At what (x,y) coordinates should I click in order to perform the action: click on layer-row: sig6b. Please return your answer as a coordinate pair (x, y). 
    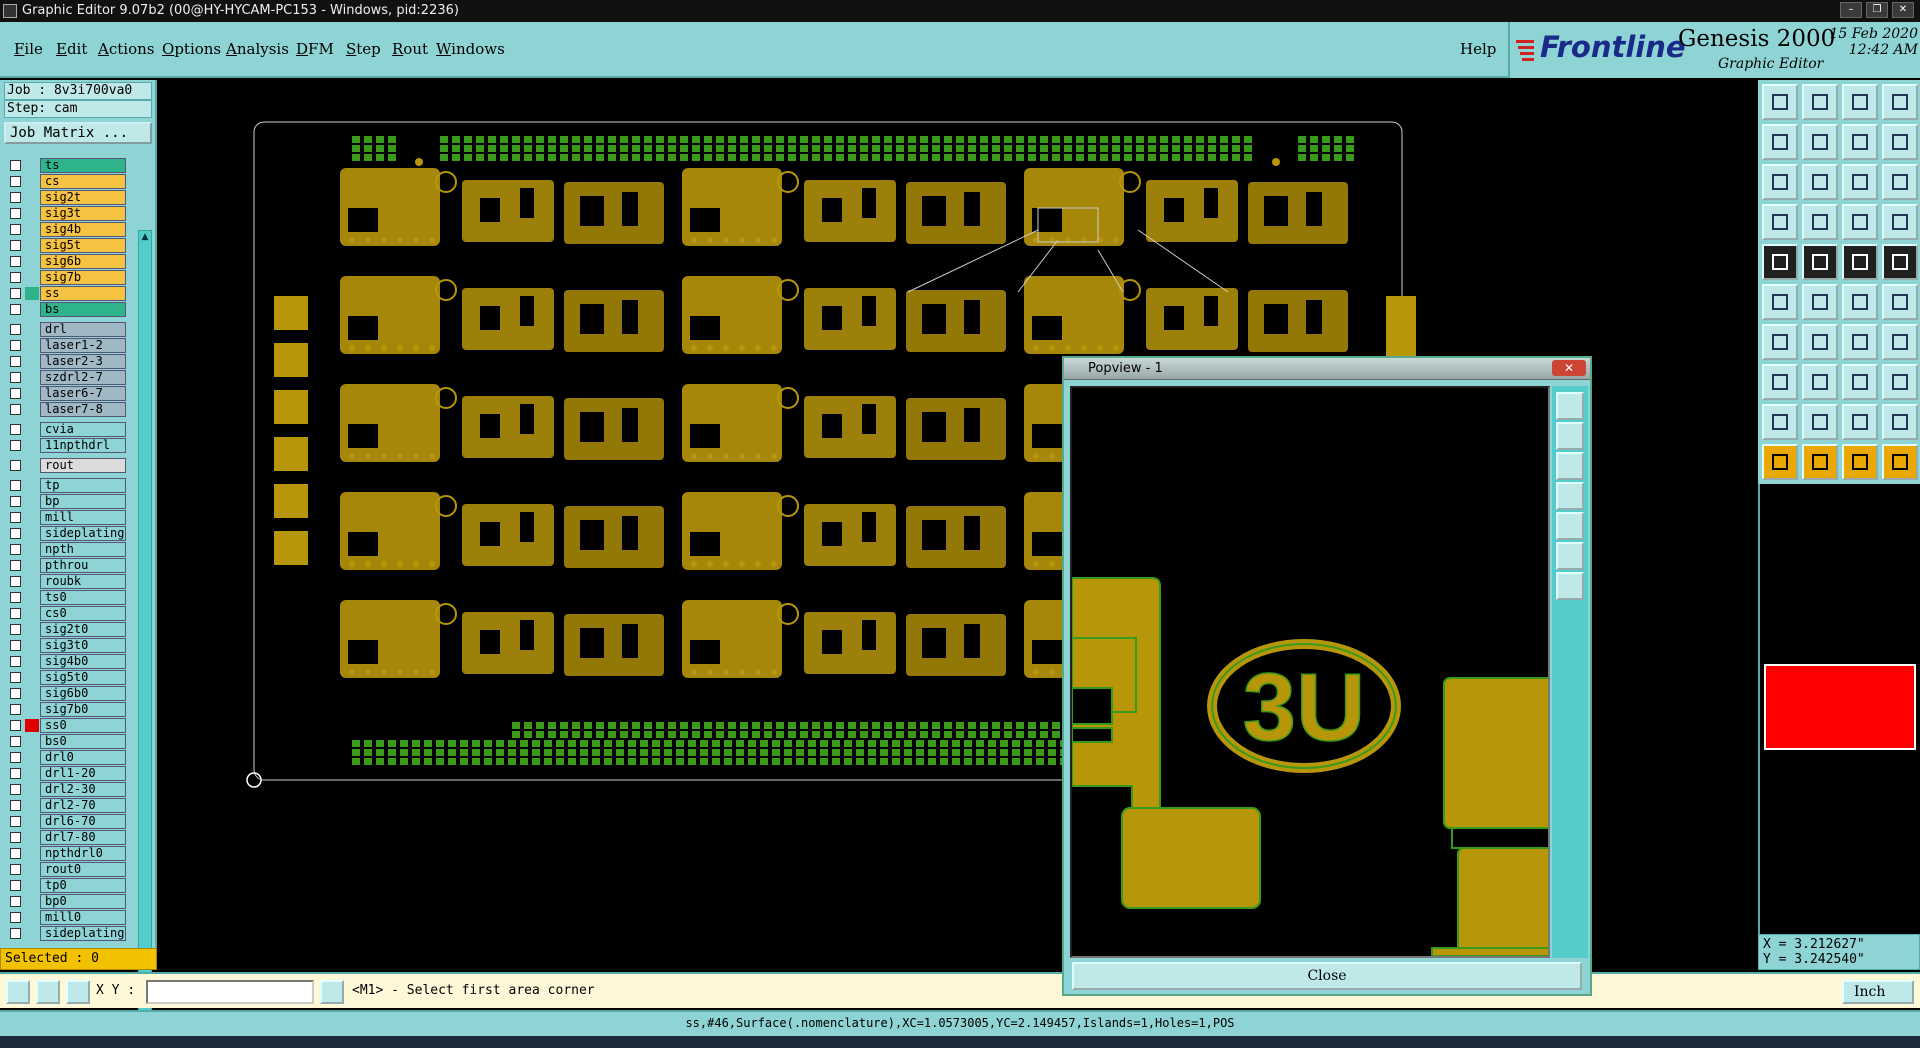
    Looking at the image, I should click on (65, 261).